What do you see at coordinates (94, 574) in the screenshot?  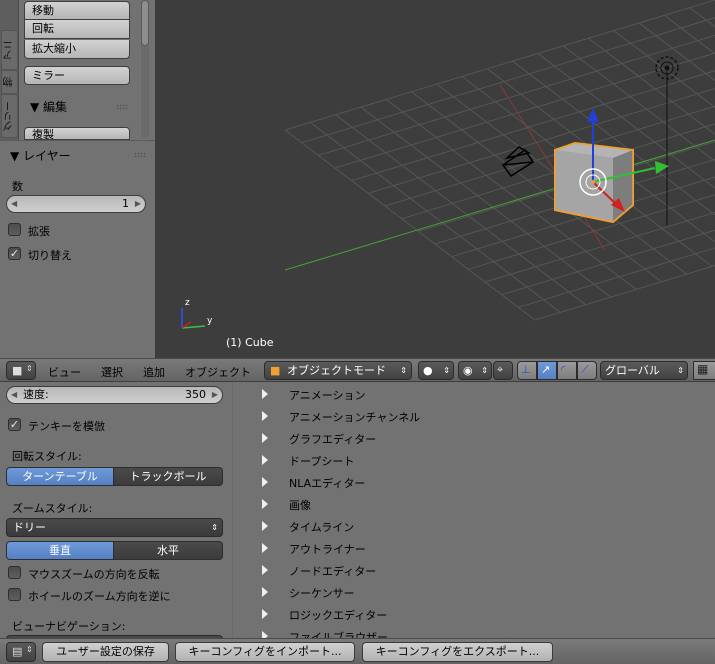 I see `invert-mouse-zoom-label: マウスズームの方向を反転` at bounding box center [94, 574].